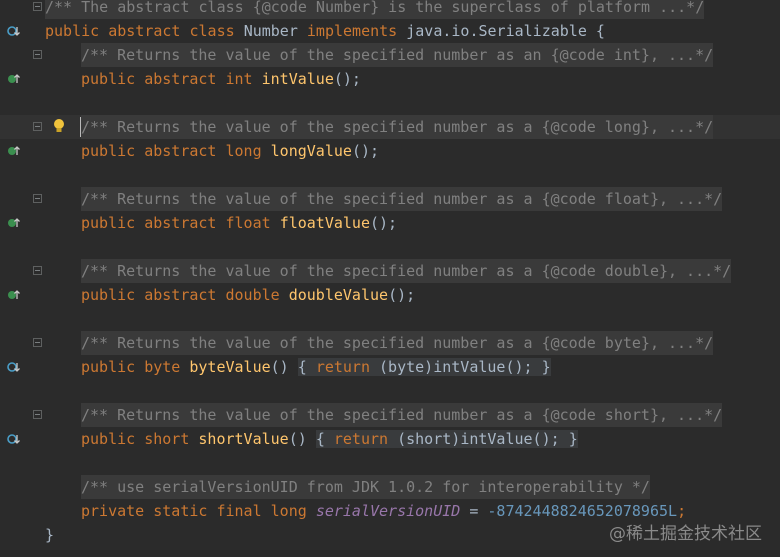 Image resolution: width=780 pixels, height=557 pixels. What do you see at coordinates (239, 223) in the screenshot?
I see `method-declaration: public abstract float floatValue();` at bounding box center [239, 223].